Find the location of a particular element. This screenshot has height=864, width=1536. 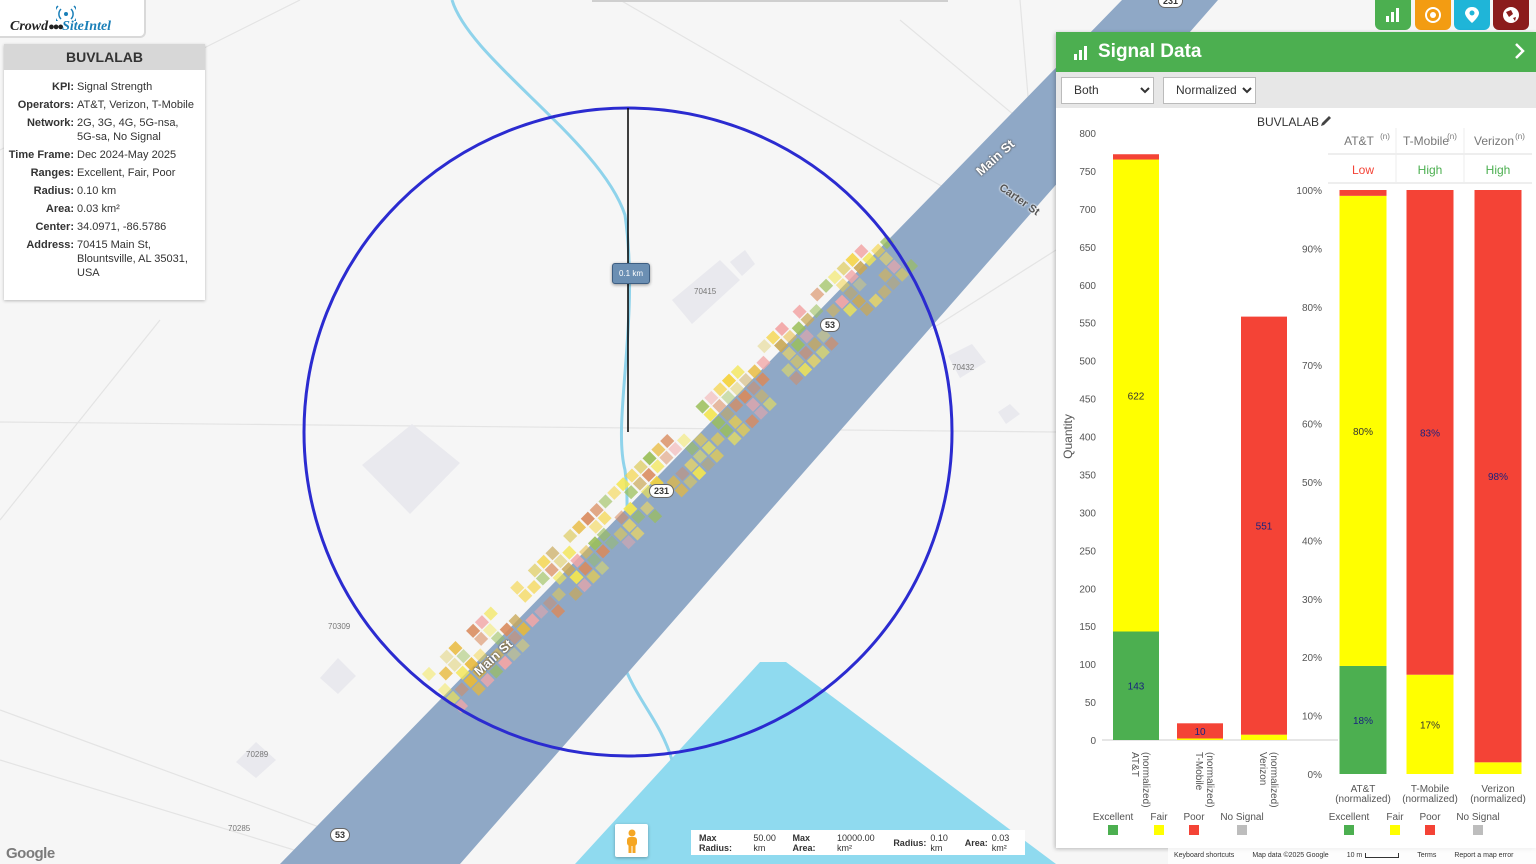

panel-title: Signal Data is located at coordinates (1150, 51).